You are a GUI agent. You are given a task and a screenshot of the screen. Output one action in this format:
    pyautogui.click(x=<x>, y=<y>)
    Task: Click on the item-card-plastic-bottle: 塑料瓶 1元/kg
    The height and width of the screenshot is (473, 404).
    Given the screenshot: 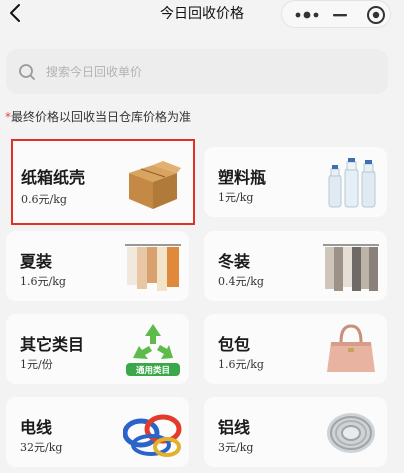 What is the action you would take?
    pyautogui.click(x=295, y=182)
    